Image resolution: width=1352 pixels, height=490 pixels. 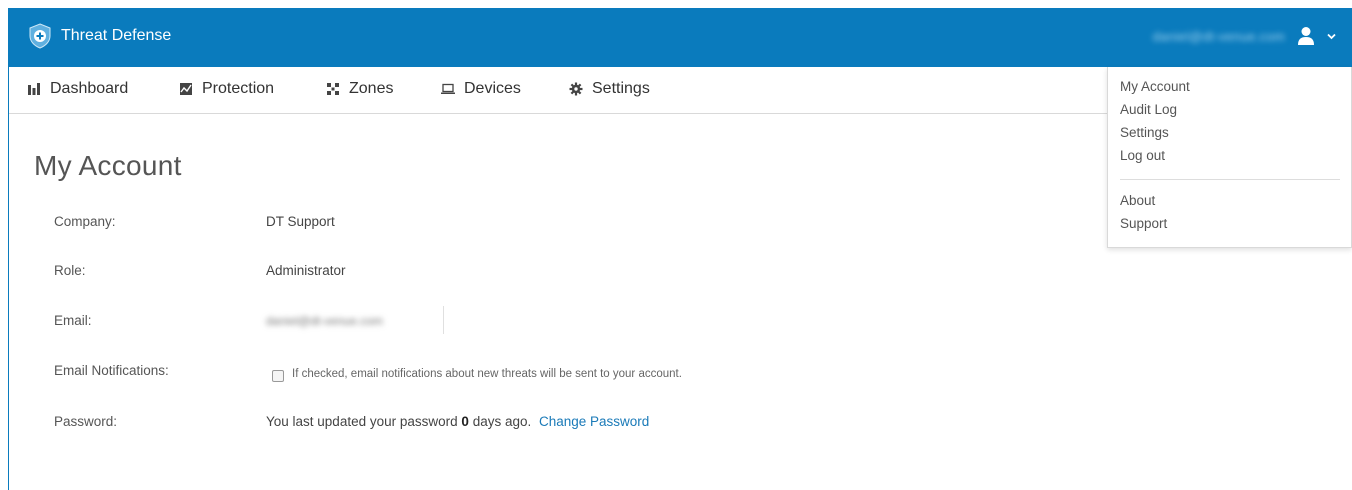 What do you see at coordinates (324, 321) in the screenshot?
I see `email-value: daniel@dt-venue.com` at bounding box center [324, 321].